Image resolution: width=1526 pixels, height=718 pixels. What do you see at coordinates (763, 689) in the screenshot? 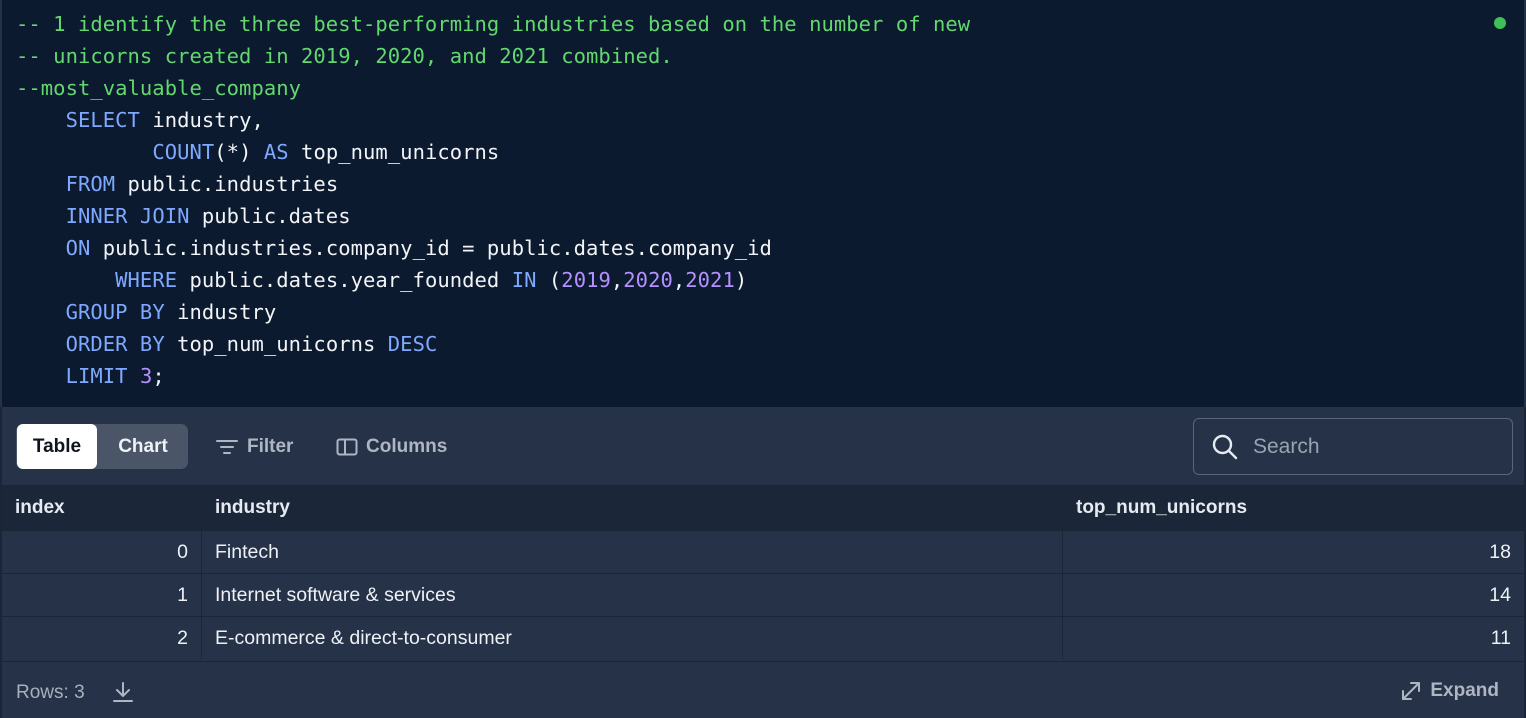
I see `results-footer: Rows: 3 Expand` at bounding box center [763, 689].